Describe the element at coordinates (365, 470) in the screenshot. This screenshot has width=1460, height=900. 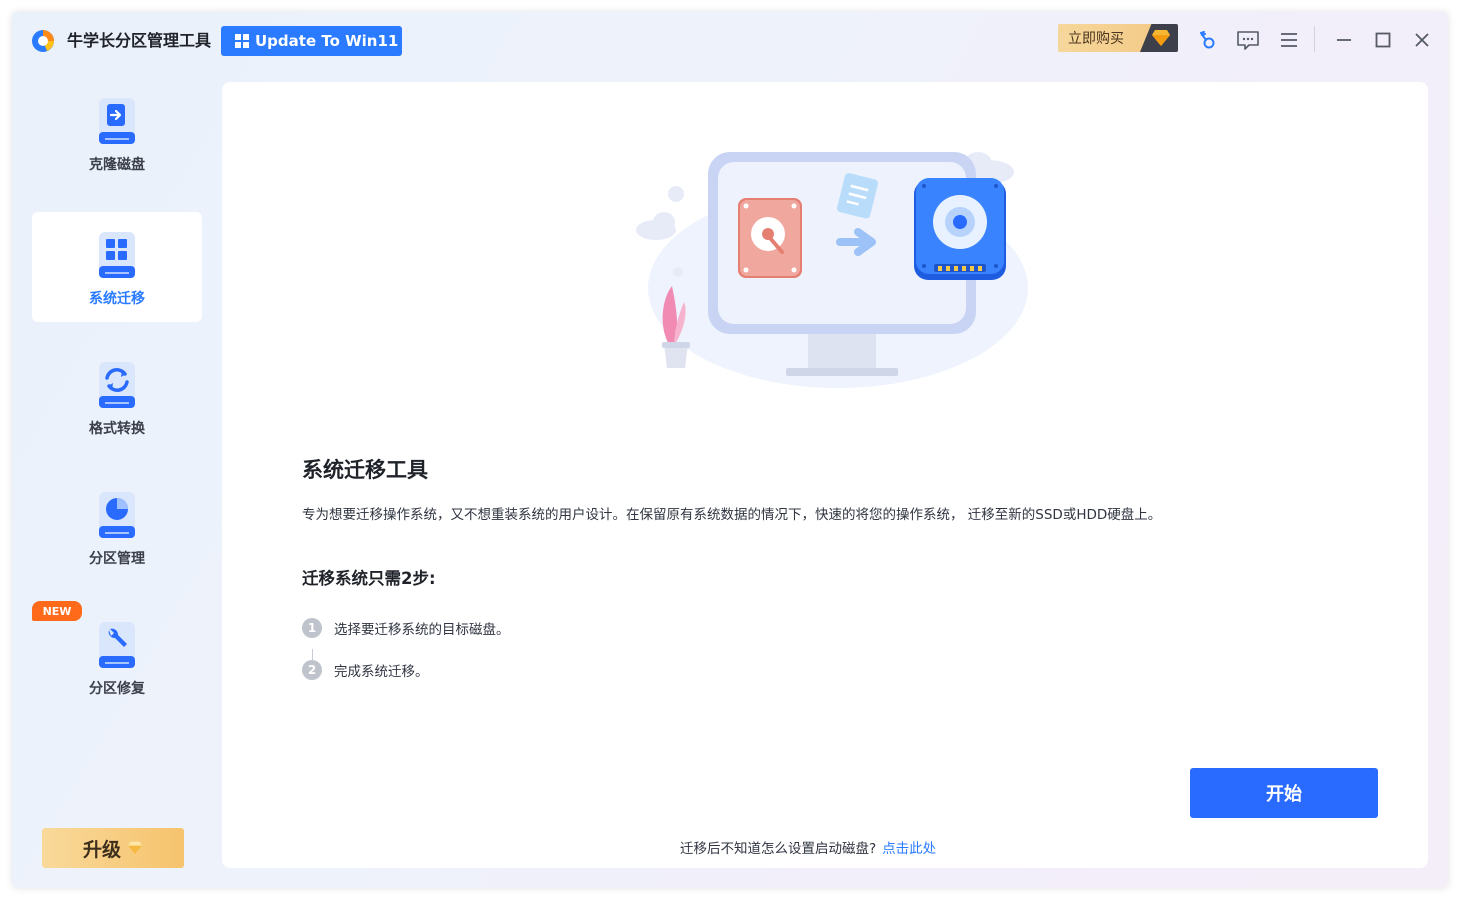
I see `page-title: 系统迁移工具` at that location.